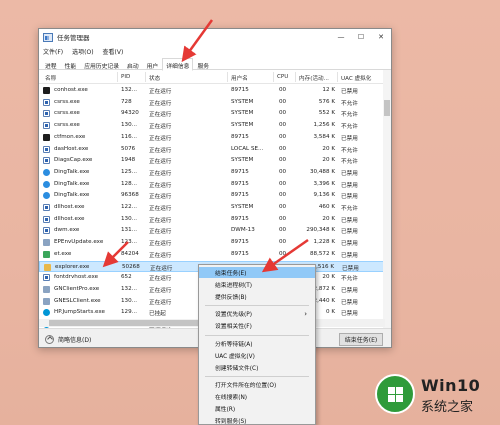 This screenshot has height=425, width=500. What do you see at coordinates (215, 64) in the screenshot?
I see `tab-strip: 进程 性能 应用历史记录 启动 用户 详细信息 服务` at bounding box center [215, 64].